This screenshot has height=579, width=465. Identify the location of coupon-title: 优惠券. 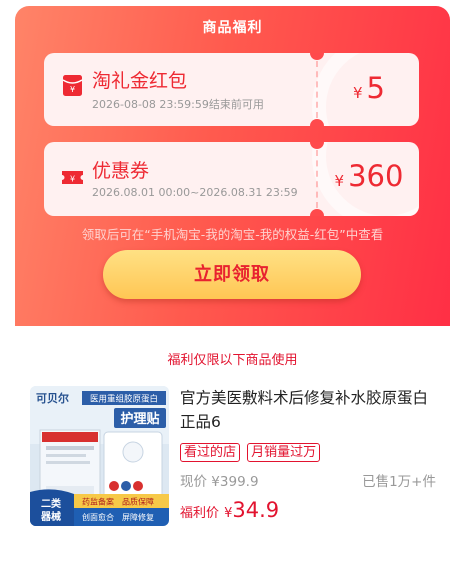
(121, 171).